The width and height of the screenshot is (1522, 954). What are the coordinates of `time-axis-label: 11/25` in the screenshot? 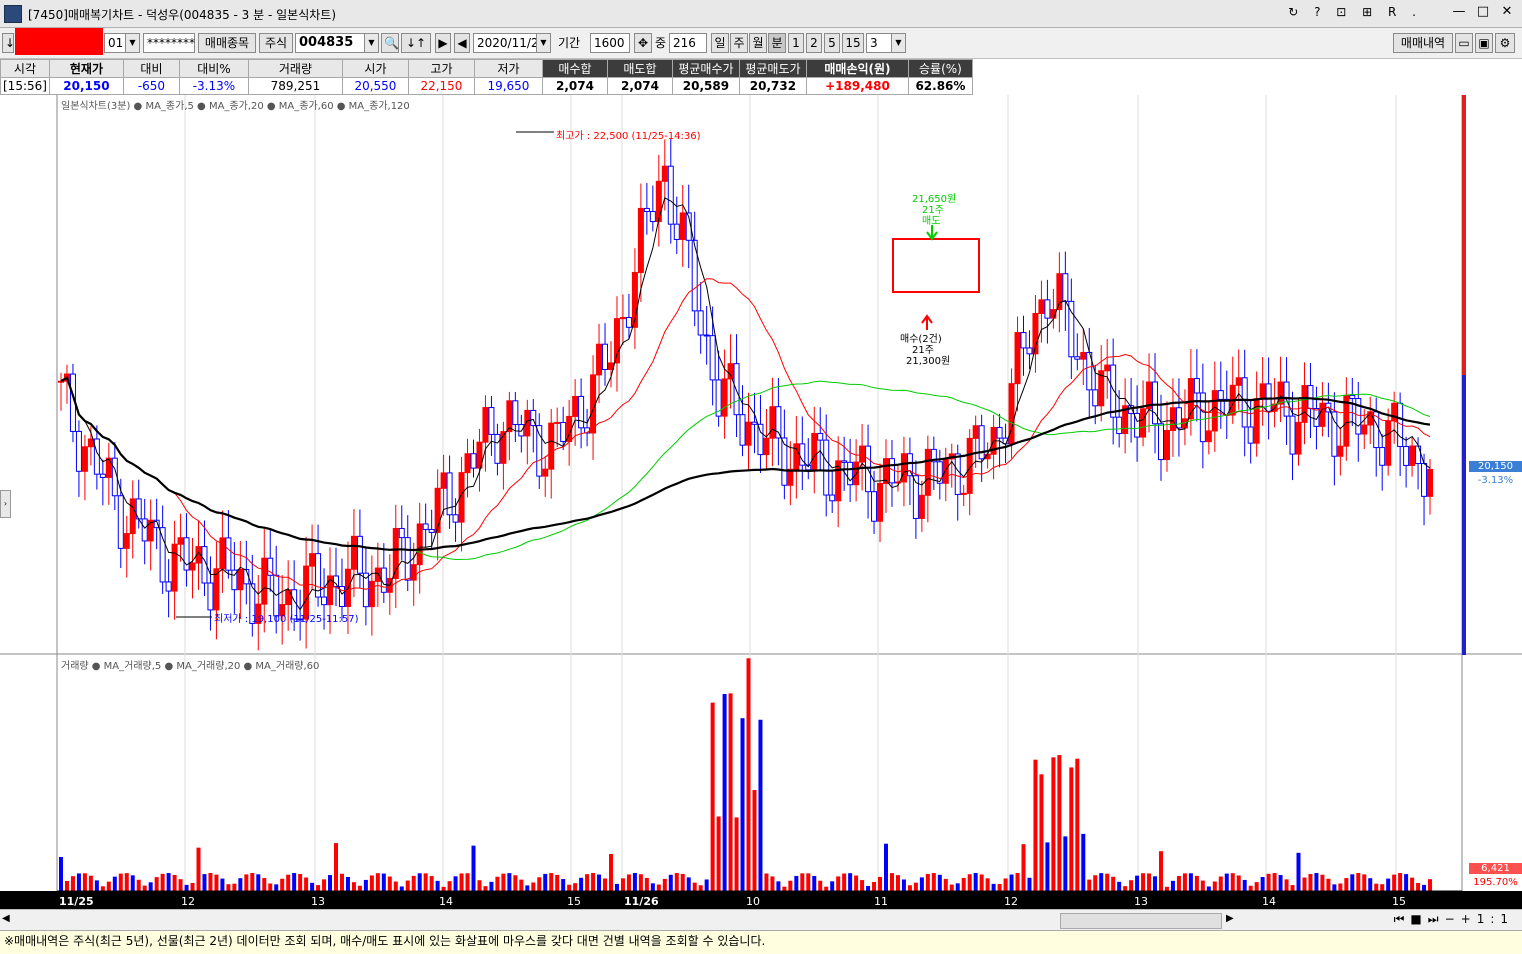 It's located at (76, 901).